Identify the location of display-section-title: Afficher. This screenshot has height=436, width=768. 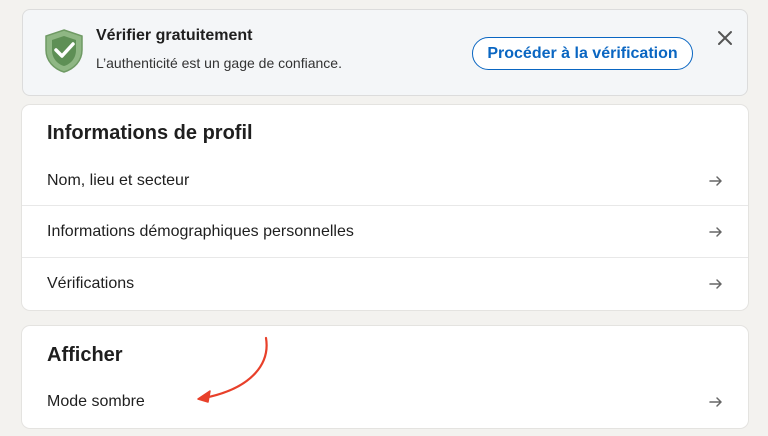
(85, 355).